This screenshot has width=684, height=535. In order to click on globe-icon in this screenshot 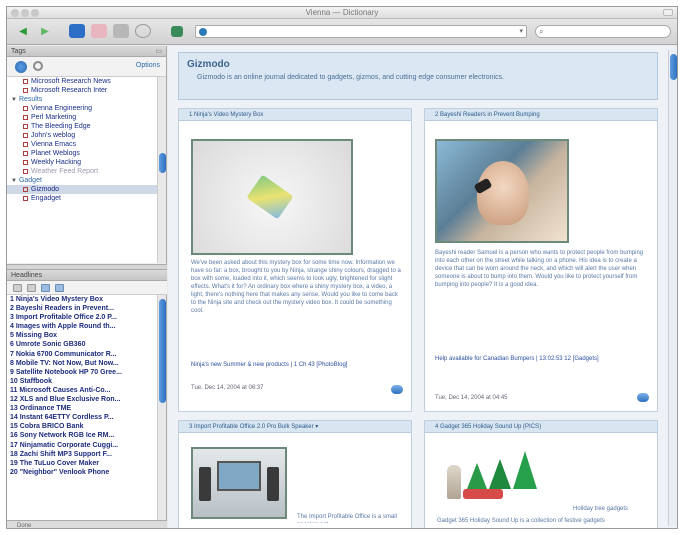, I will do `click(203, 32)`.